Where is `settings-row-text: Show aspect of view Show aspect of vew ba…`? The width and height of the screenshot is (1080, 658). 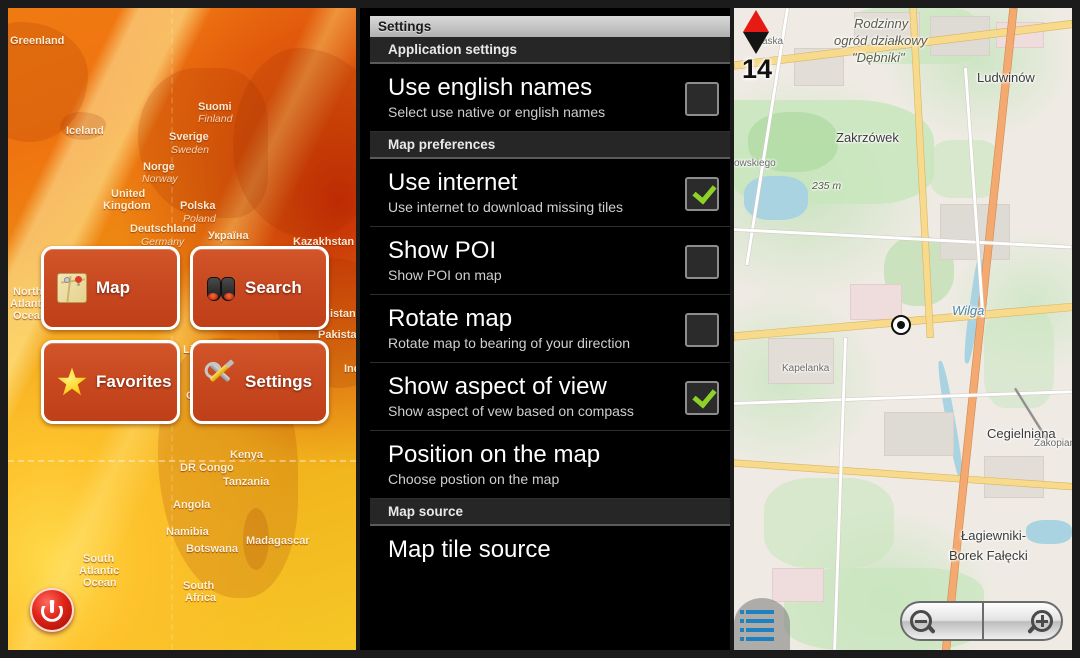 settings-row-text: Show aspect of view Show aspect of vew ba… is located at coordinates (522, 396).